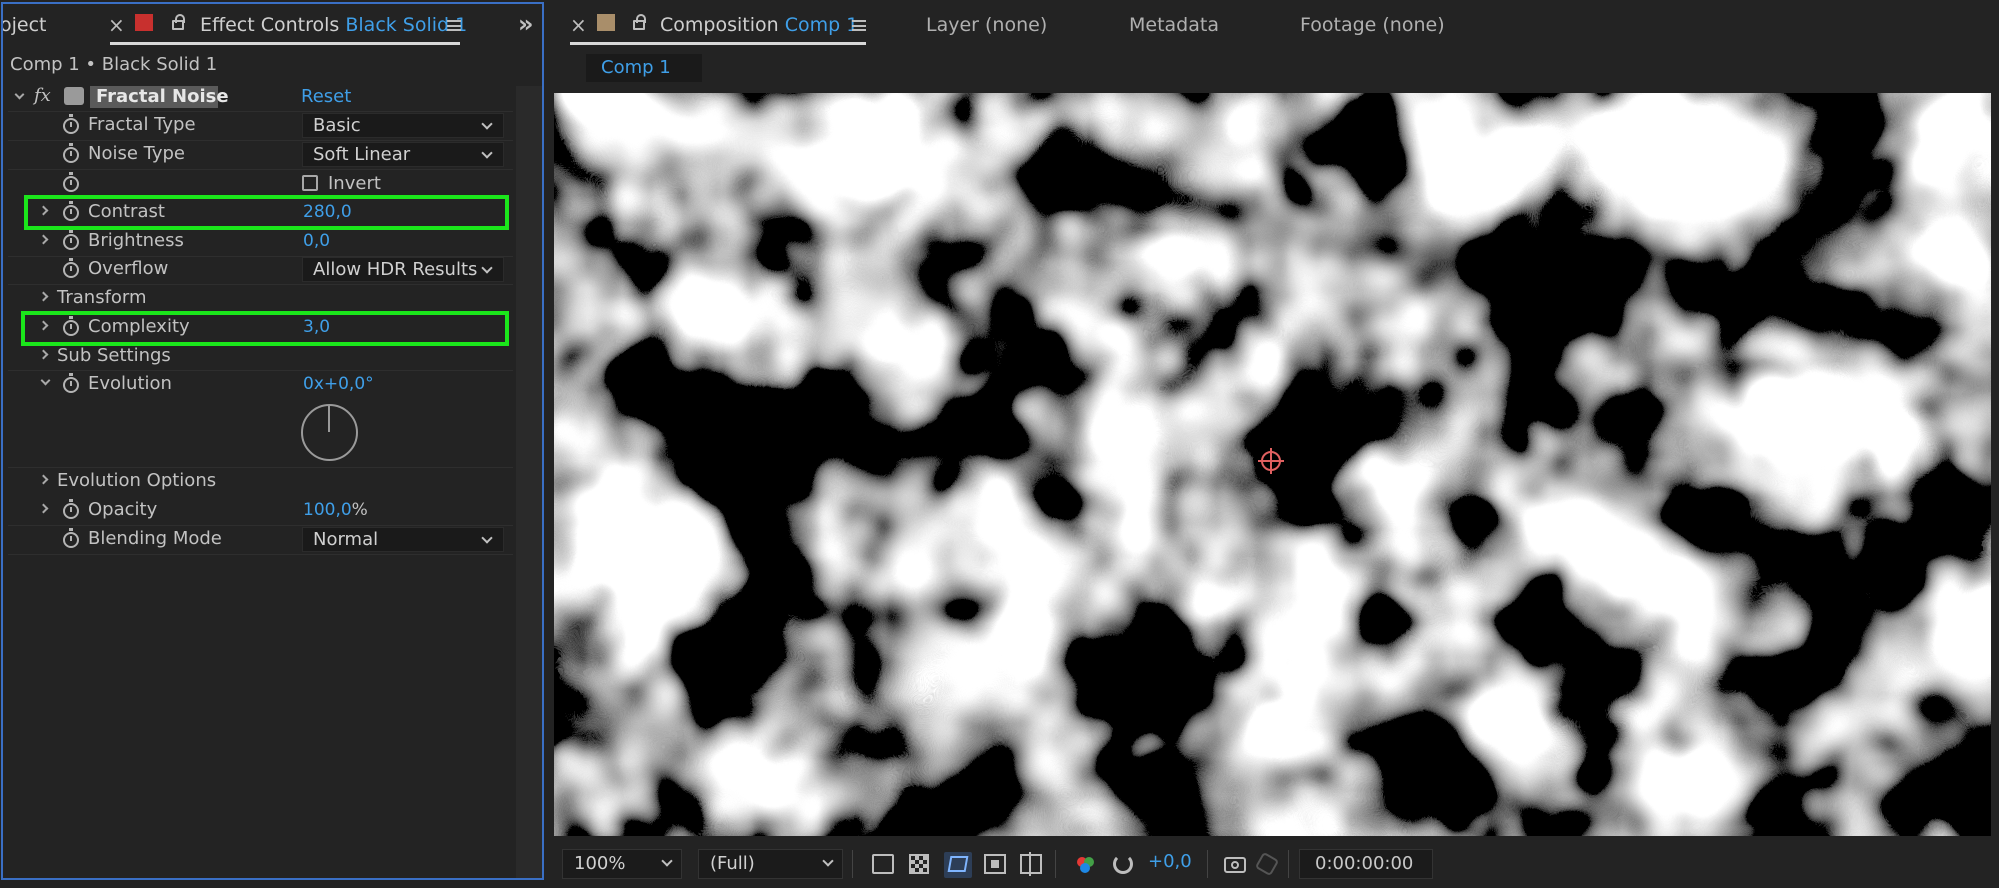  What do you see at coordinates (821, 25) in the screenshot?
I see `composition-tab-name: Comp 1` at bounding box center [821, 25].